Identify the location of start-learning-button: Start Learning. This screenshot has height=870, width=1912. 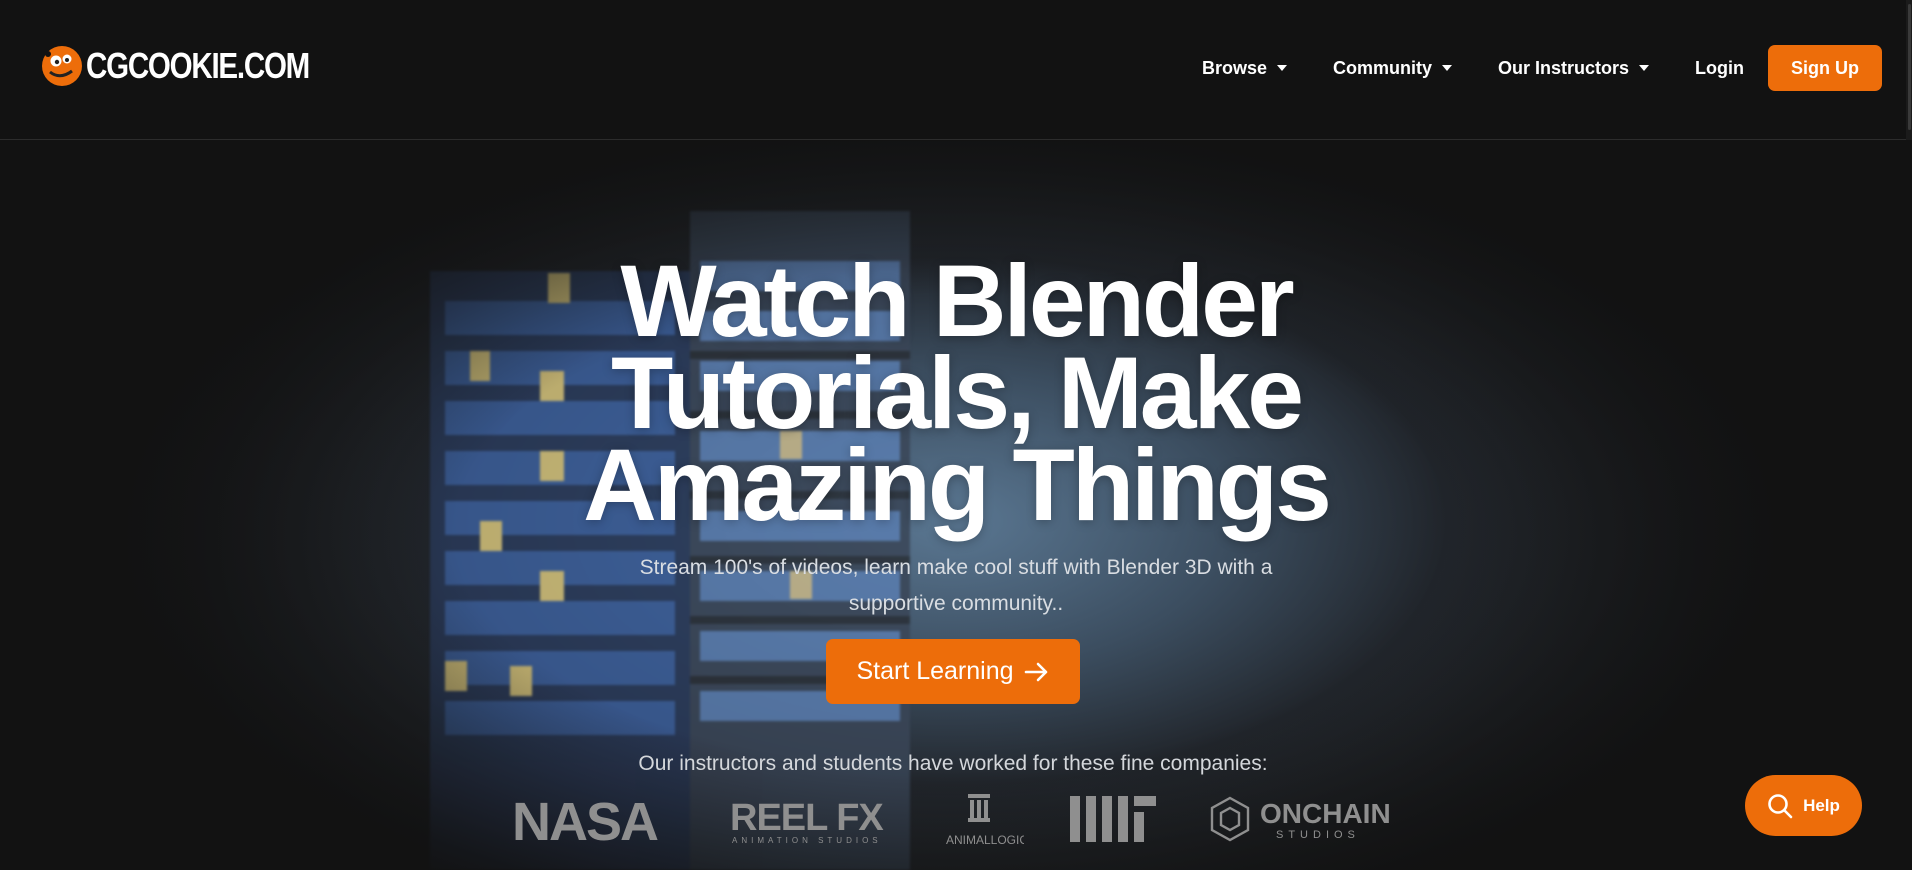
(953, 671).